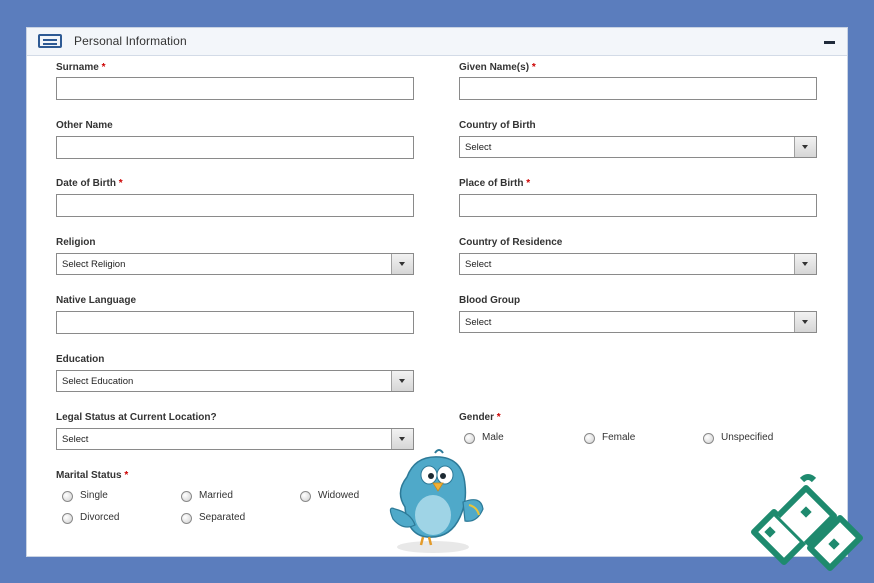  I want to click on country-of-residence-label: Country of Residence, so click(511, 242).